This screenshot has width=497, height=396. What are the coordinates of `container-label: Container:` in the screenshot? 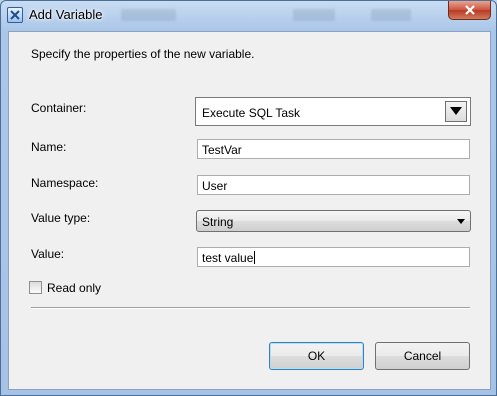 It's located at (59, 108).